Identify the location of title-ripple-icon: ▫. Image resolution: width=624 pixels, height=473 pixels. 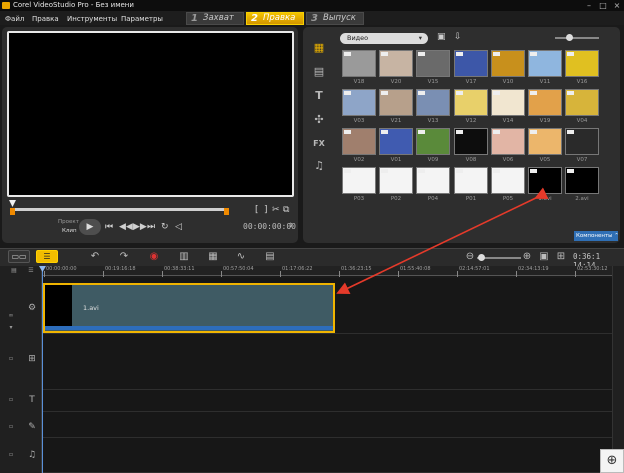
(11, 400).